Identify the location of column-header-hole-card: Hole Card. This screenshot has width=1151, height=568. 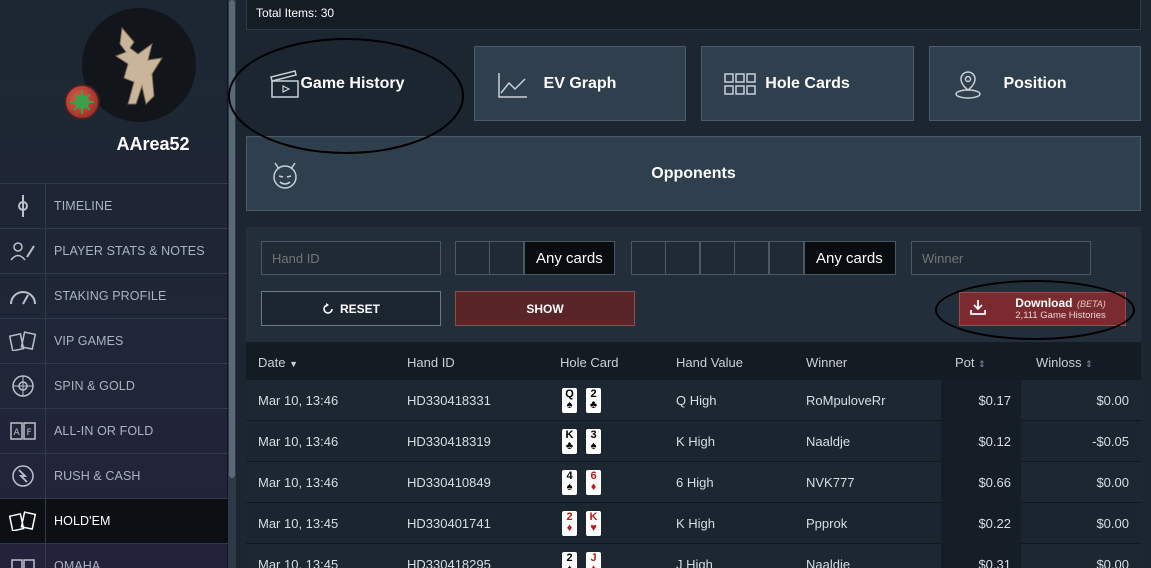
(589, 362).